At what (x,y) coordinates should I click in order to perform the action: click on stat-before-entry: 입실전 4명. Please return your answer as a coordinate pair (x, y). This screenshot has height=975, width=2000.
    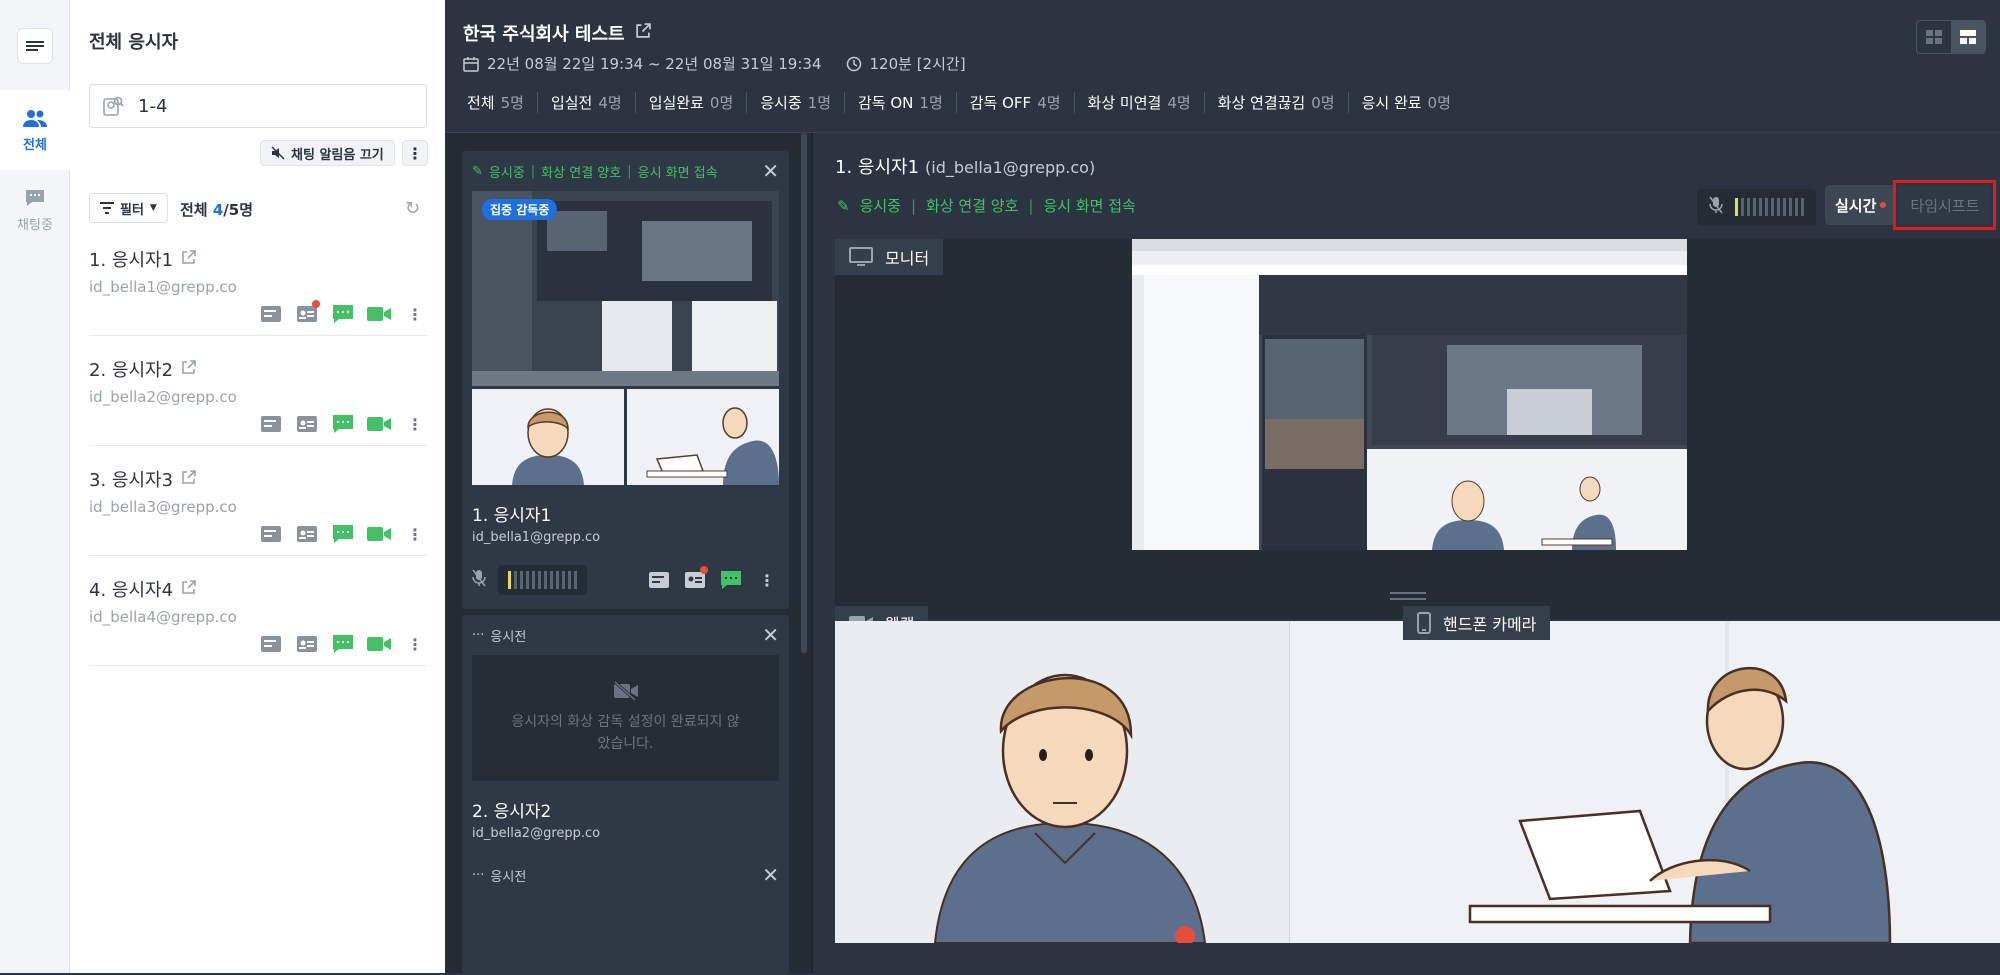
    Looking at the image, I should click on (585, 102).